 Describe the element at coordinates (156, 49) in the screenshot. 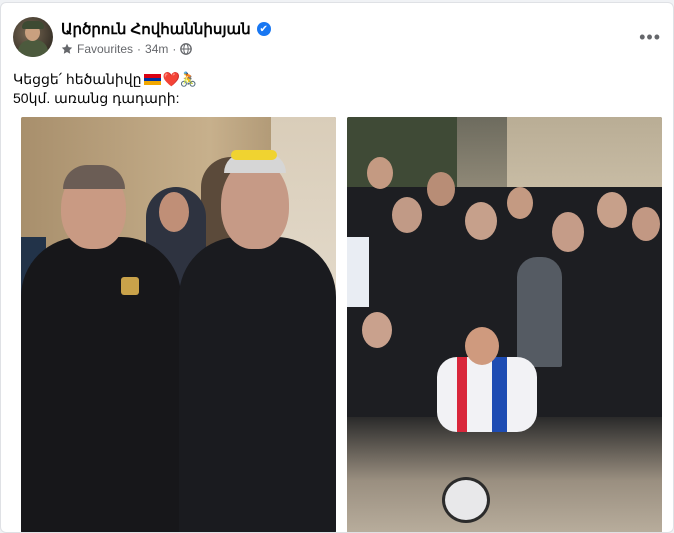

I see `post-time: 34m` at that location.